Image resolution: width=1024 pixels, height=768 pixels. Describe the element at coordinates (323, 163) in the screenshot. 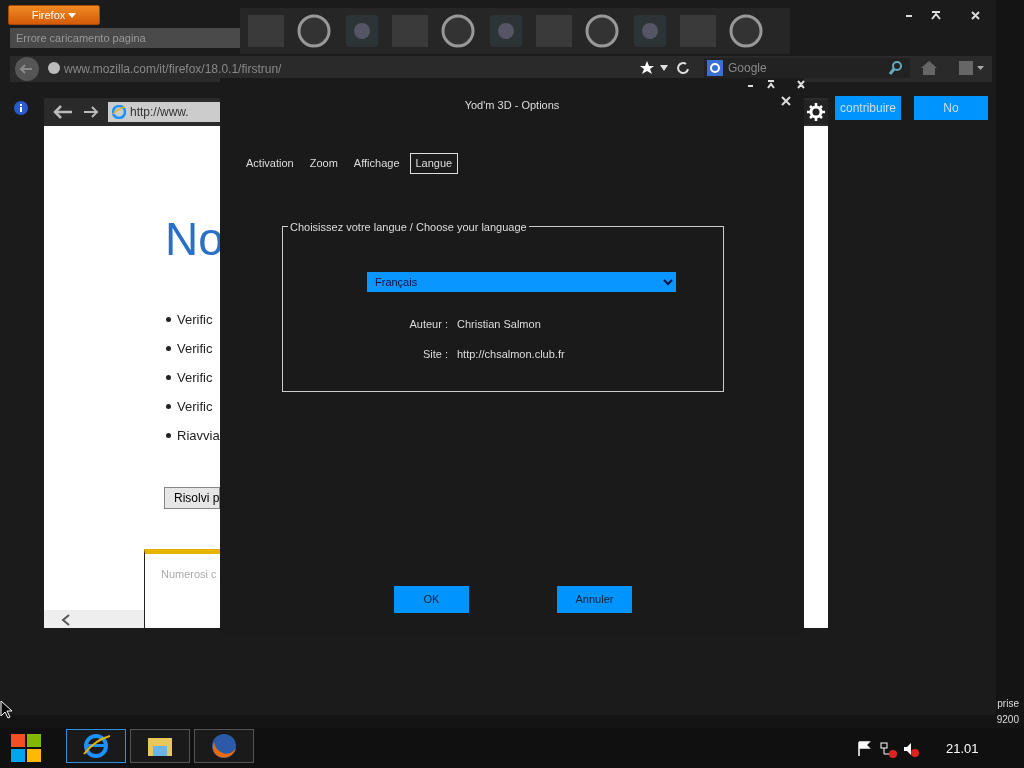

I see `tab: Zoom` at that location.